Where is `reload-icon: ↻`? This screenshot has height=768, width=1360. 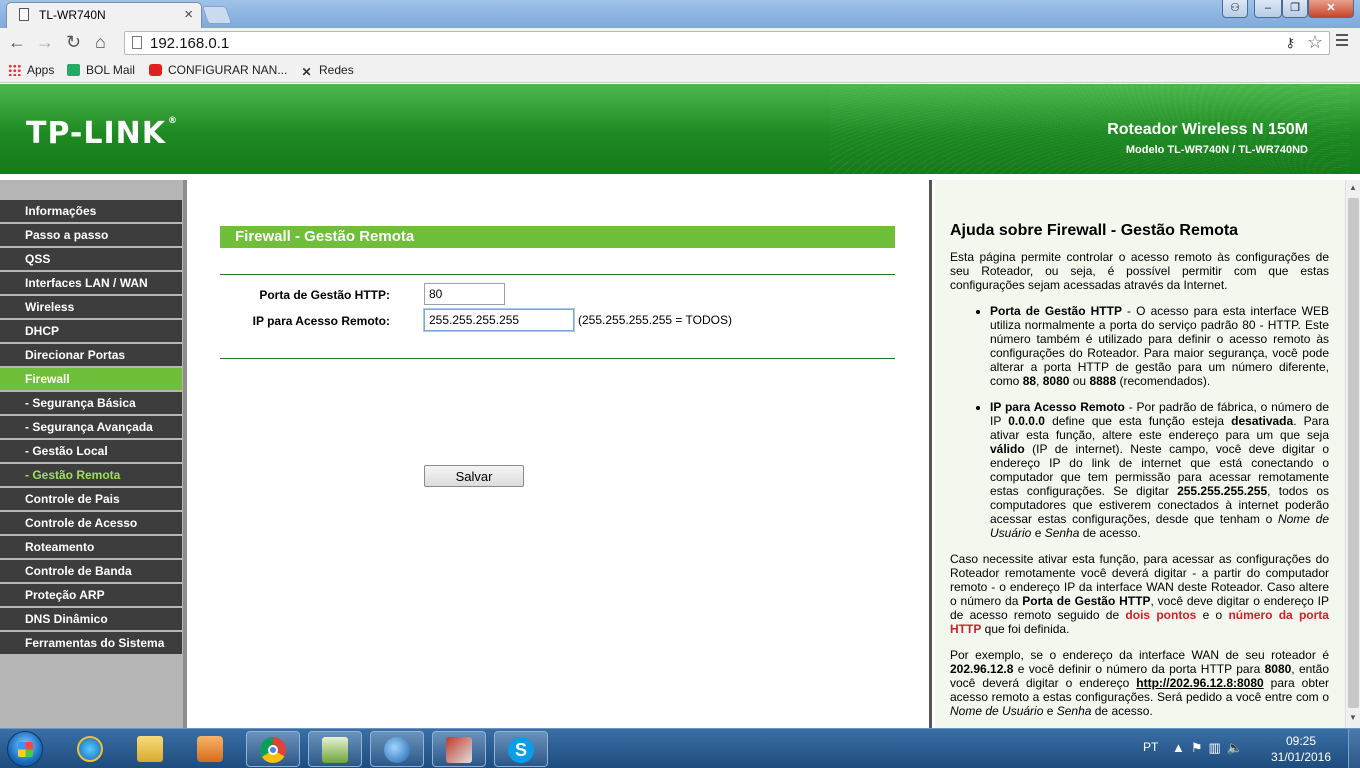
reload-icon: ↻ is located at coordinates (73, 42).